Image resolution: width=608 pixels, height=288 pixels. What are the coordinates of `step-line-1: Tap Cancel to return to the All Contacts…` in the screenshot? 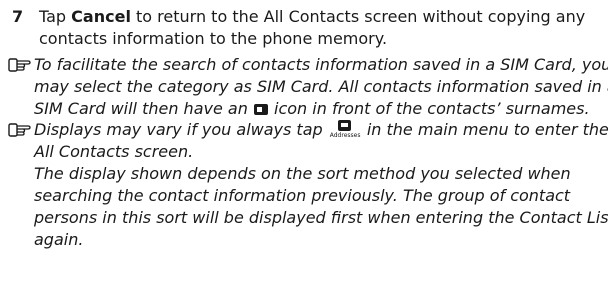 It's located at (319, 17).